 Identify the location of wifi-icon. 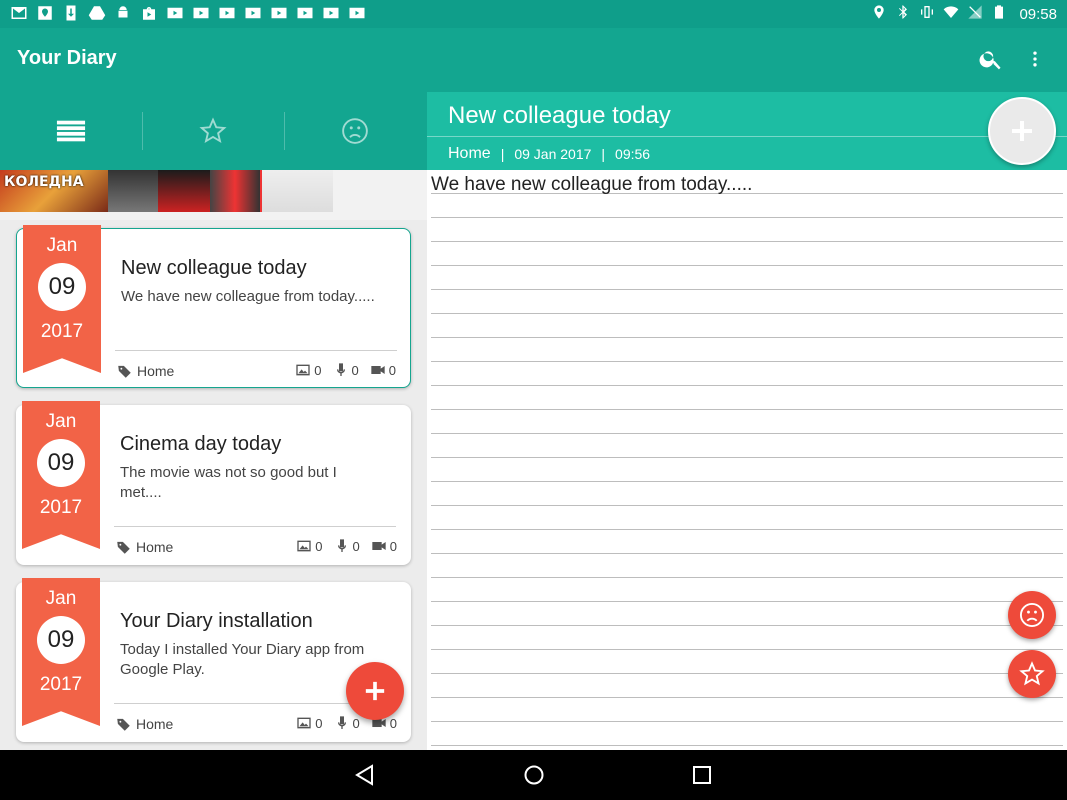
(951, 14).